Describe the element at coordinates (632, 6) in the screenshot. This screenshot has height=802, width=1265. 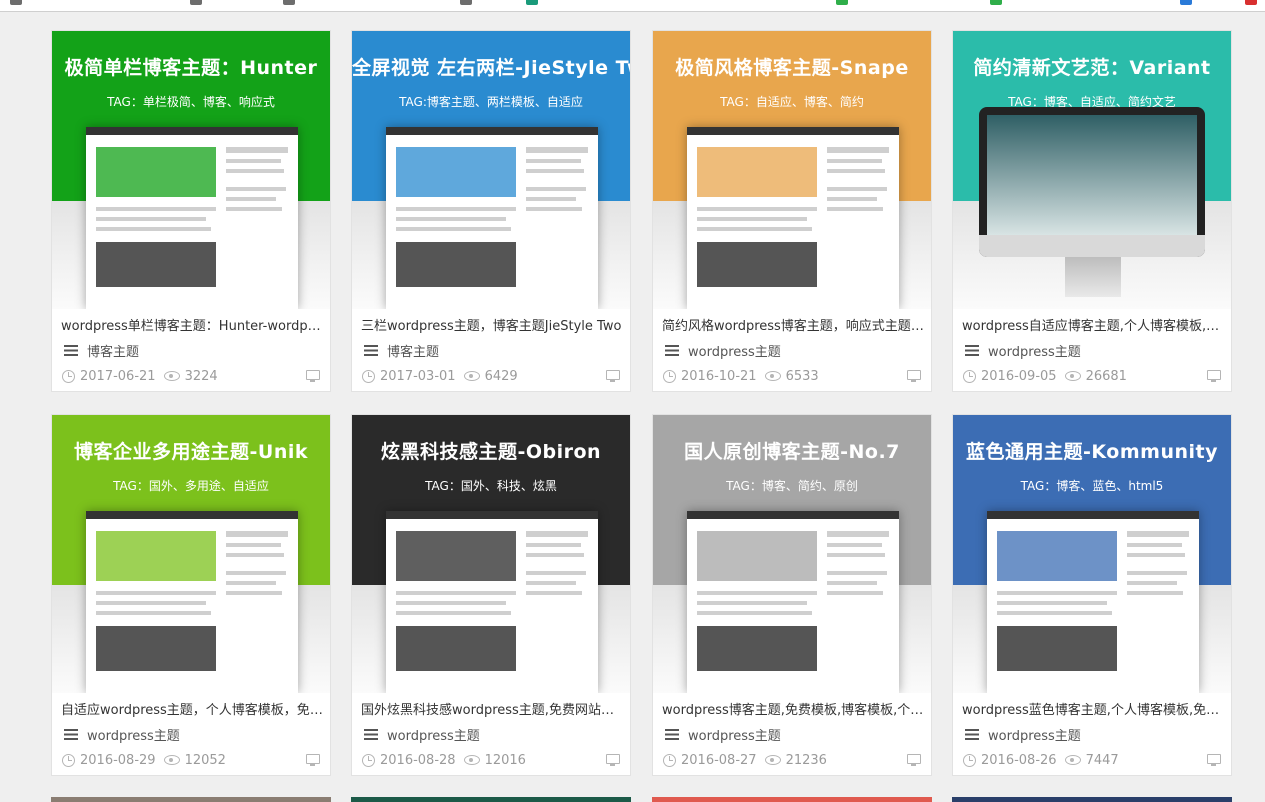
I see `browser-bookmarks-bar` at that location.